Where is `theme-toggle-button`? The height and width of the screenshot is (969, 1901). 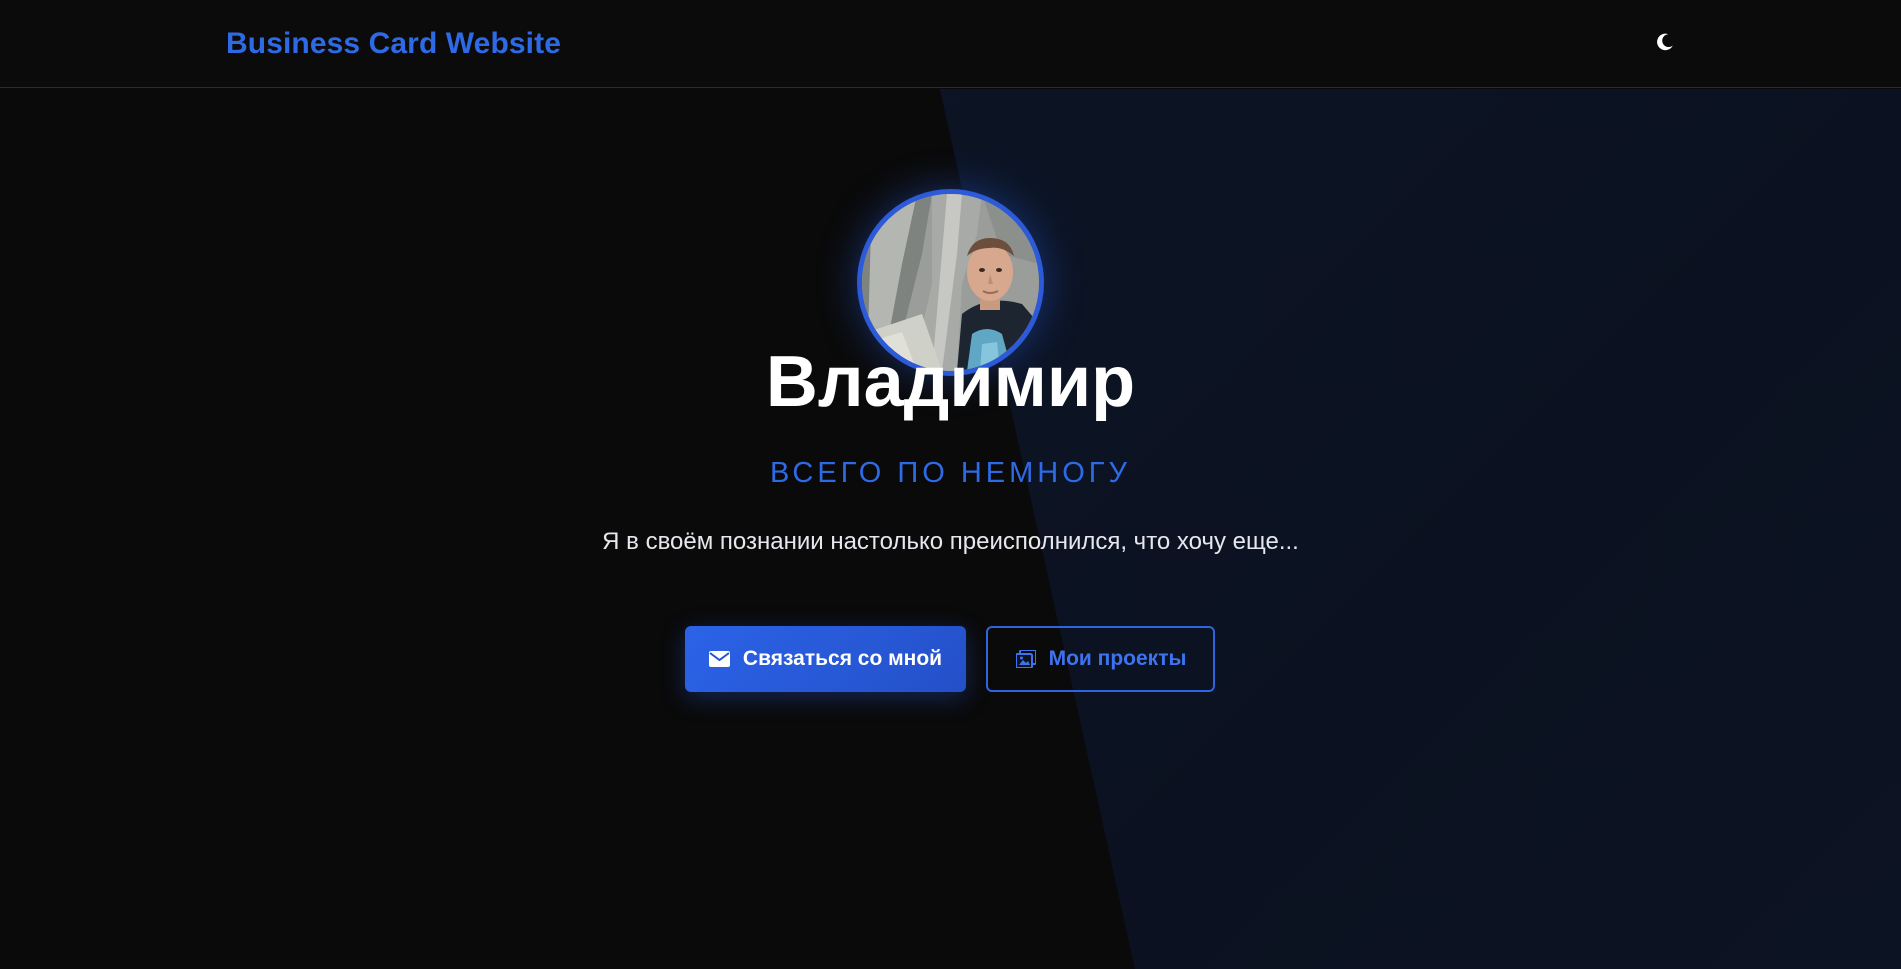 theme-toggle-button is located at coordinates (1665, 43).